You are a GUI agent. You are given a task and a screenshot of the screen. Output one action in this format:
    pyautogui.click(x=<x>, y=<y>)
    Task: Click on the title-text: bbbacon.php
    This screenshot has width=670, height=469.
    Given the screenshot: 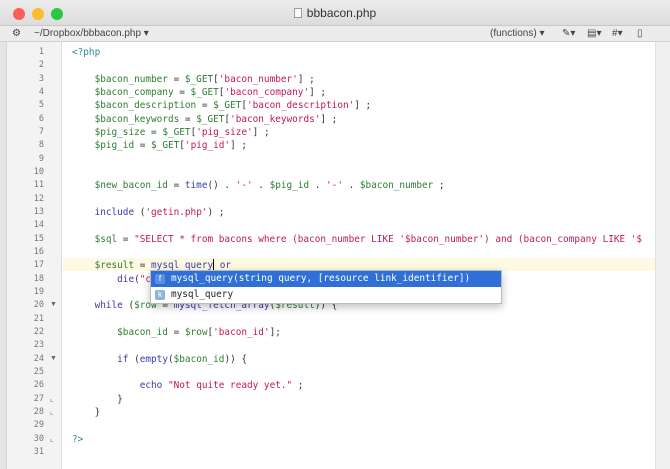 What is the action you would take?
    pyautogui.click(x=341, y=13)
    